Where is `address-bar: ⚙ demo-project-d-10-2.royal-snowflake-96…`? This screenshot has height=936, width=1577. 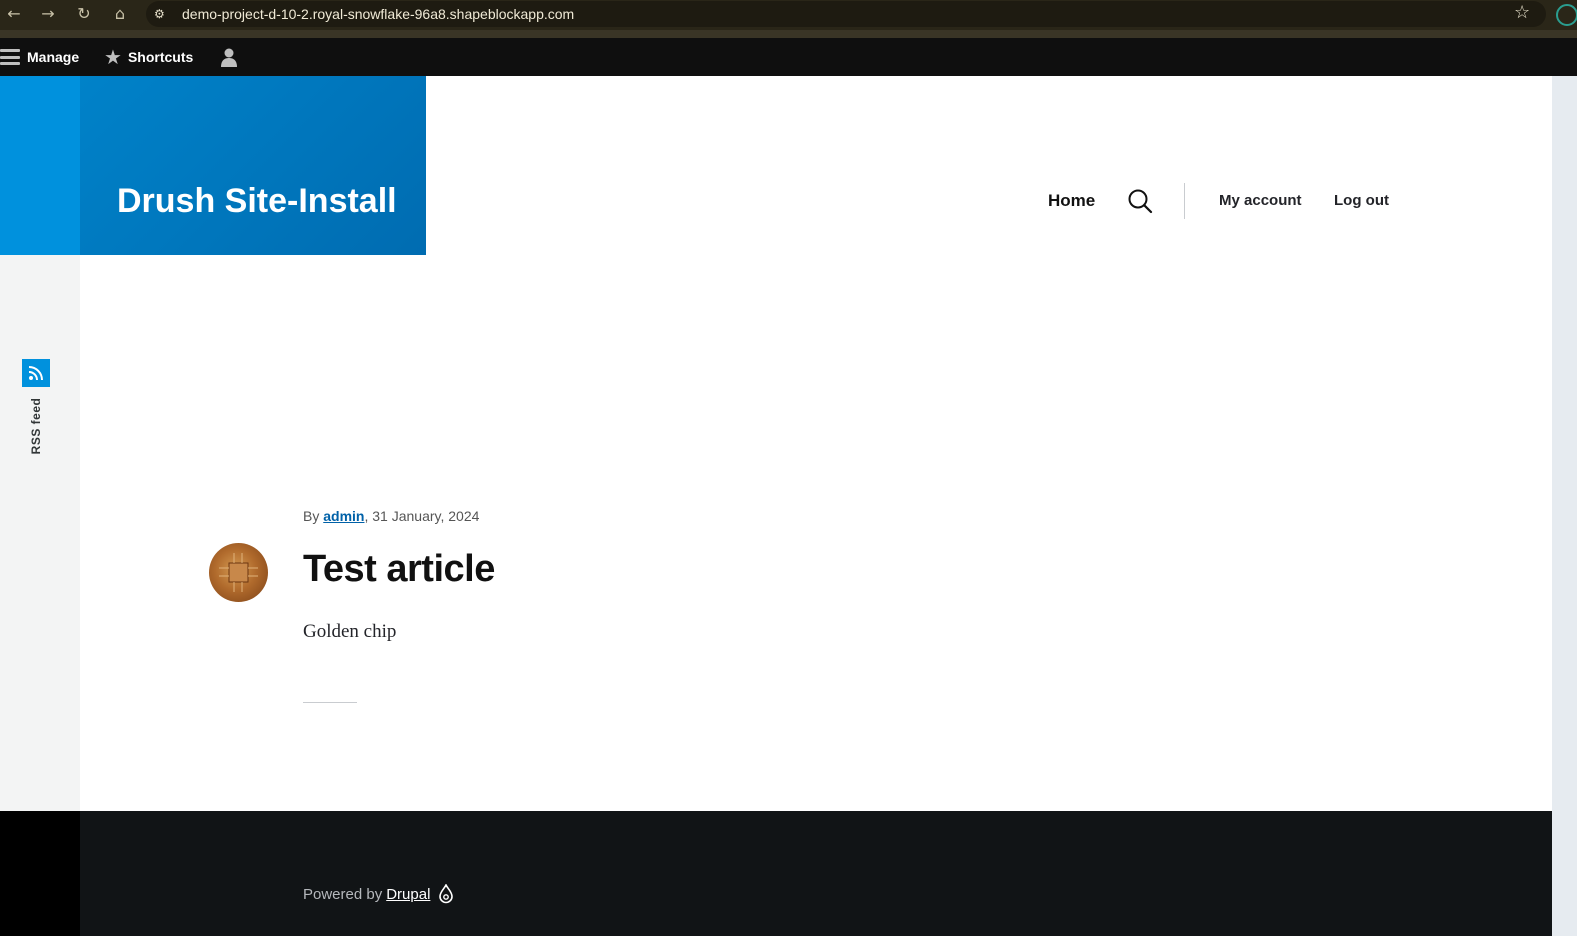 address-bar: ⚙ demo-project-d-10-2.royal-snowflake-96… is located at coordinates (846, 14).